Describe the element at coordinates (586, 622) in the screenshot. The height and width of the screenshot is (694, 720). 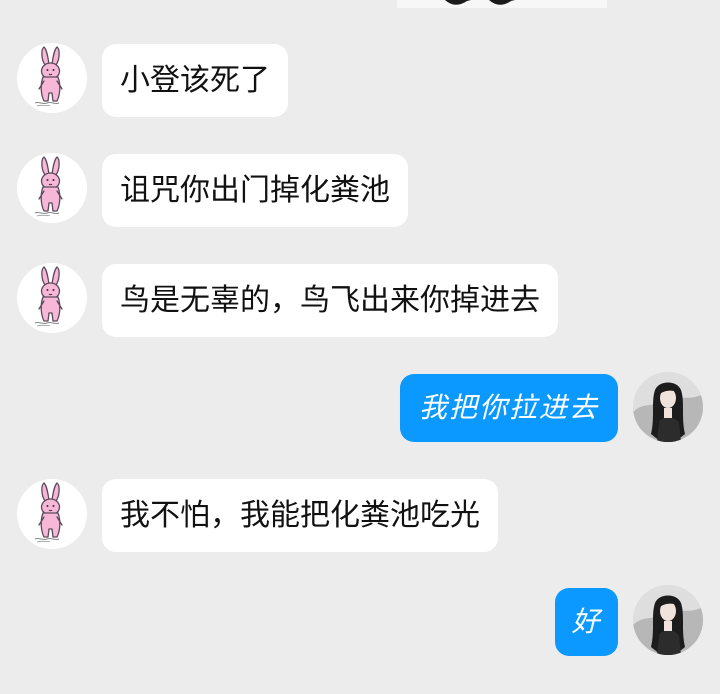
I see `outgoing-message-bubble: 好` at that location.